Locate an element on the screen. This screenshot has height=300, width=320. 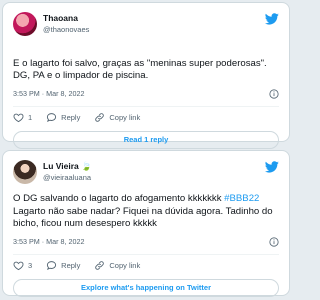
author-display-name: Thaoana is located at coordinates (66, 18).